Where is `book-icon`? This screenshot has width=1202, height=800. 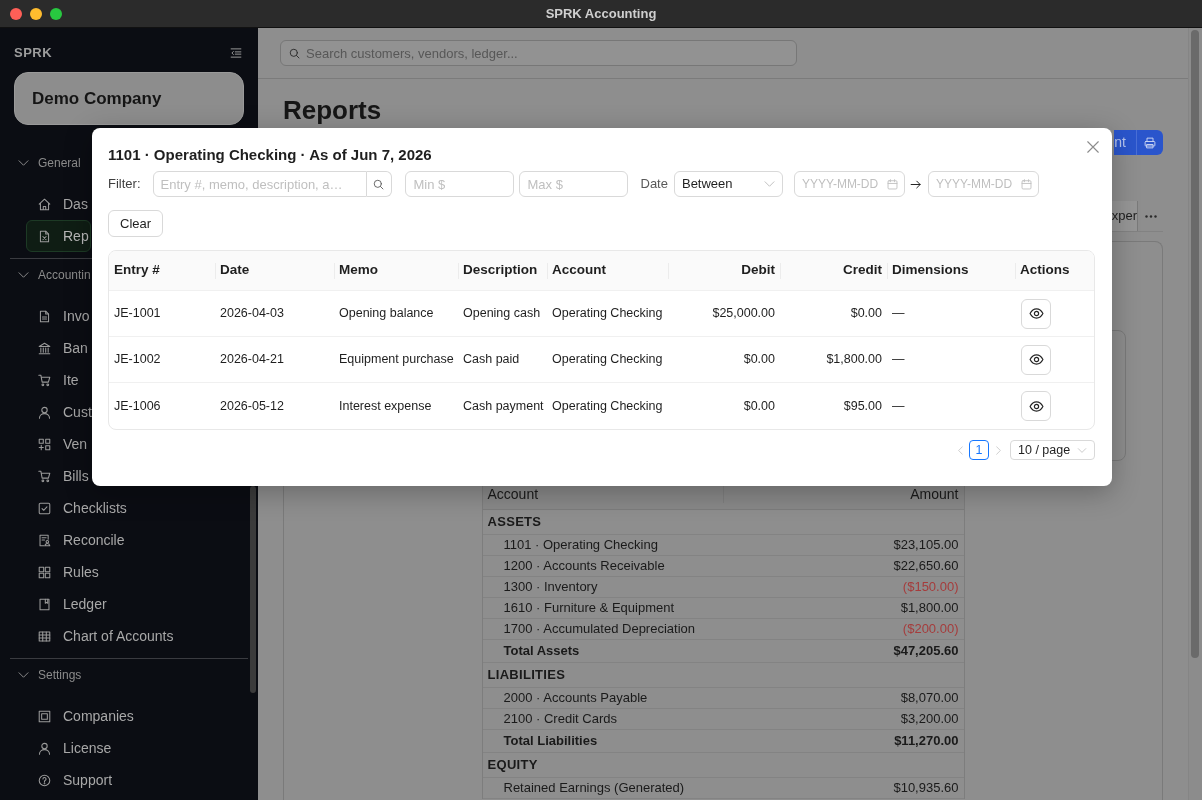
book-icon is located at coordinates (44, 604).